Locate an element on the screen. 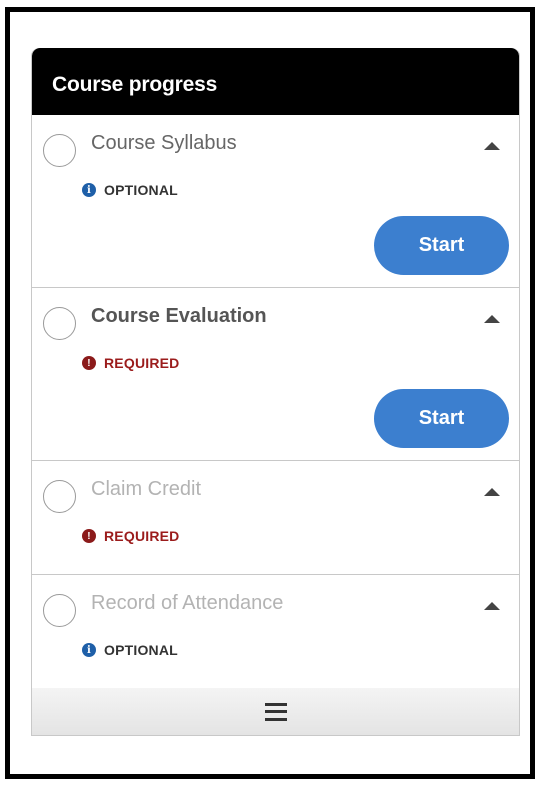  panel-footer is located at coordinates (275, 711).